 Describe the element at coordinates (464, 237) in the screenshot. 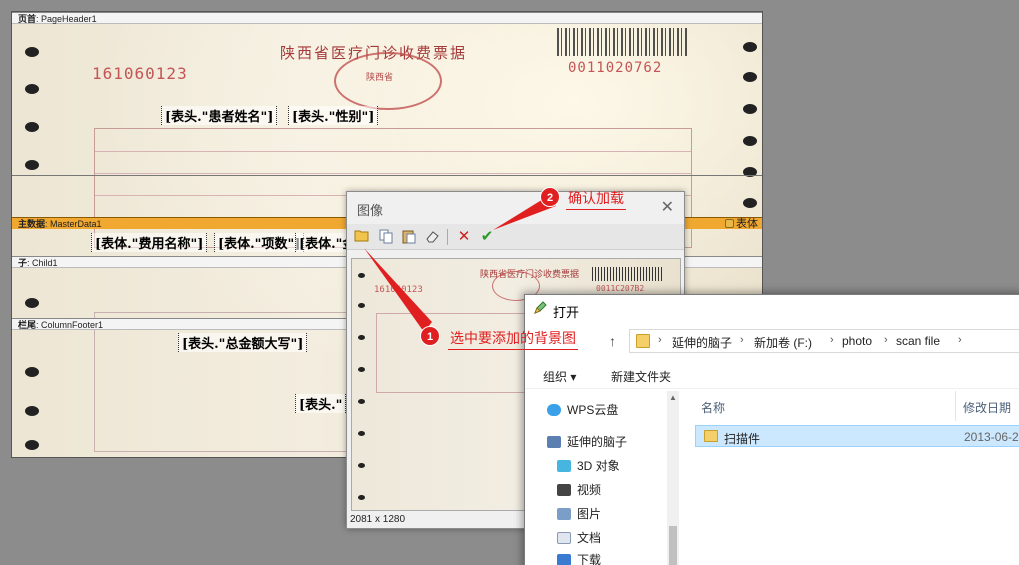

I see `delete-icon: ✕` at that location.